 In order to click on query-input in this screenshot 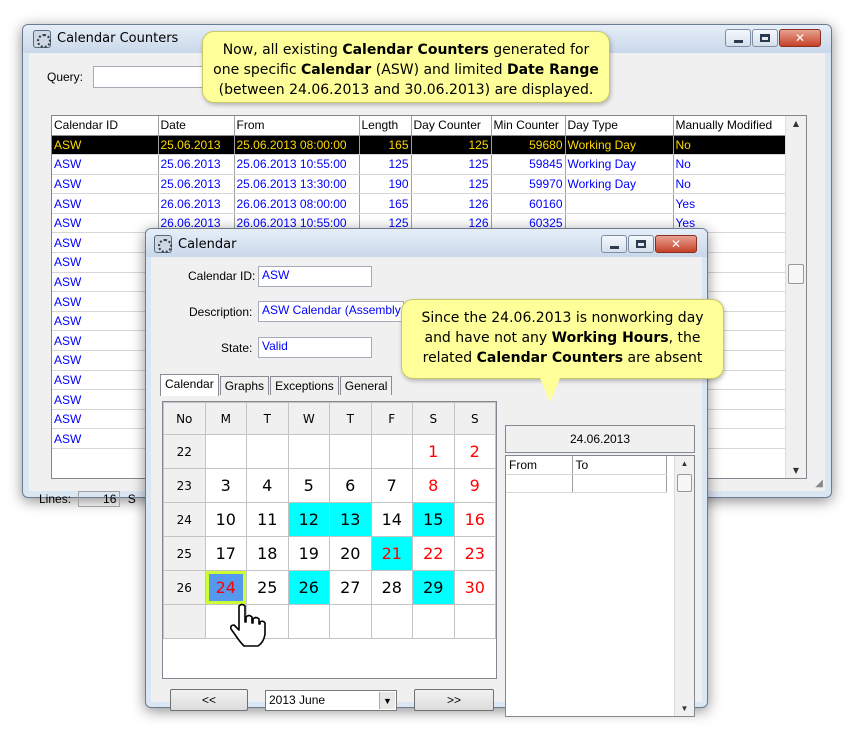, I will do `click(153, 77)`.